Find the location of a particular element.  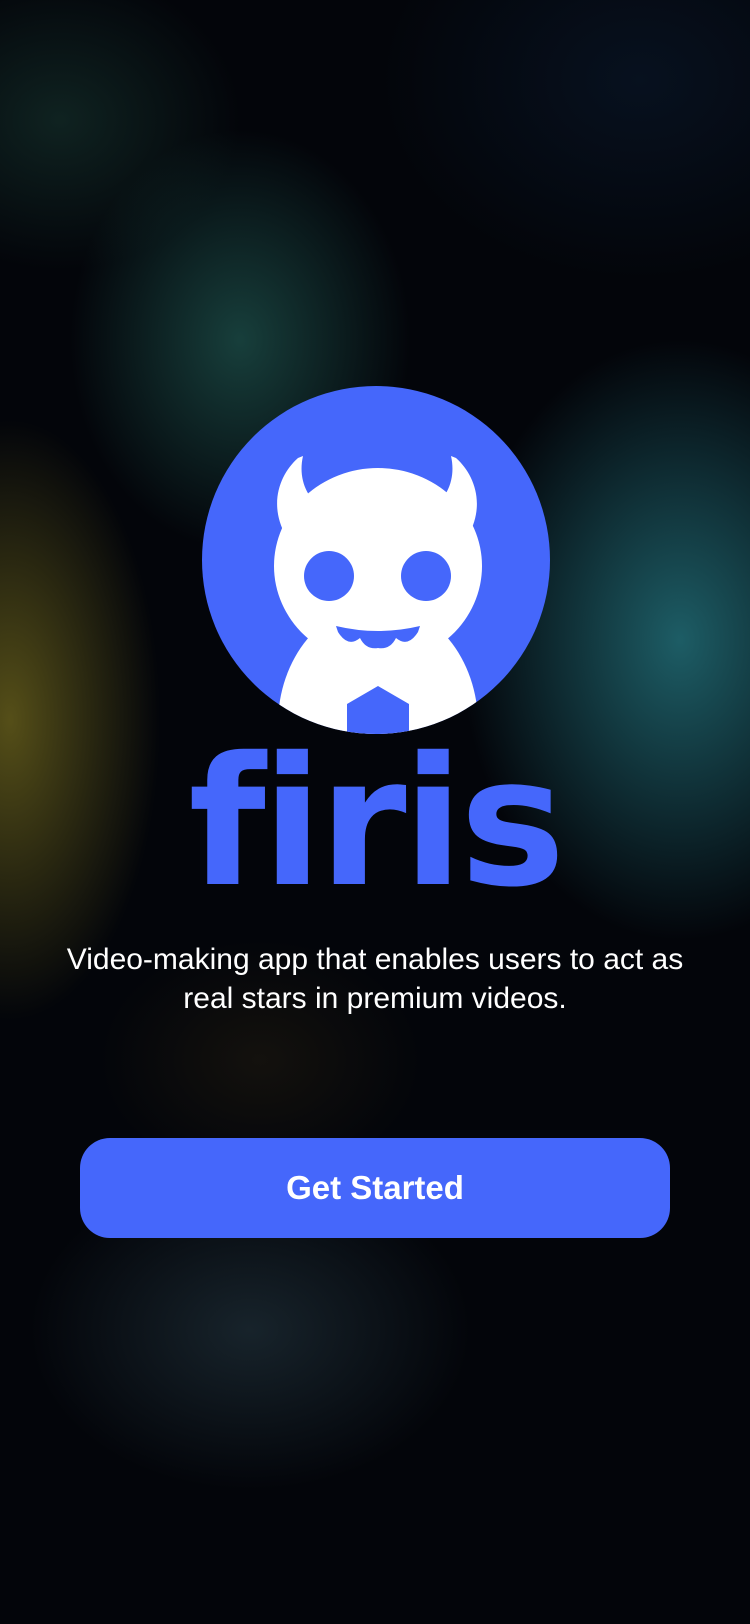

logo is located at coordinates (376, 560).